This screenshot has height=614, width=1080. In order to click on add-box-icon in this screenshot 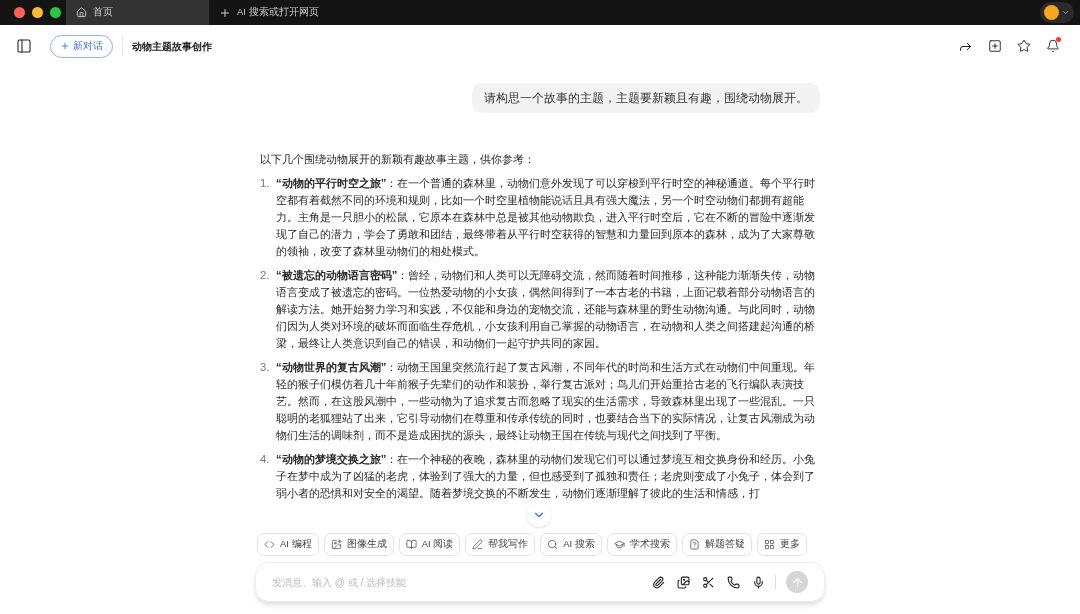, I will do `click(995, 46)`.